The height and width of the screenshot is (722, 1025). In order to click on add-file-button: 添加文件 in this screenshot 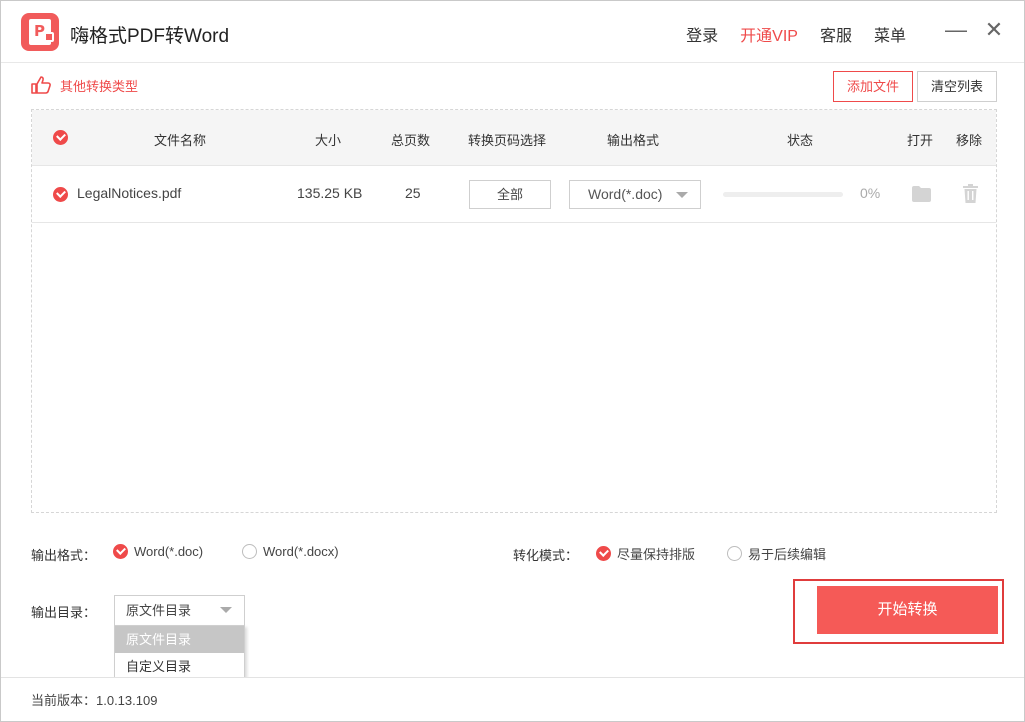, I will do `click(873, 86)`.